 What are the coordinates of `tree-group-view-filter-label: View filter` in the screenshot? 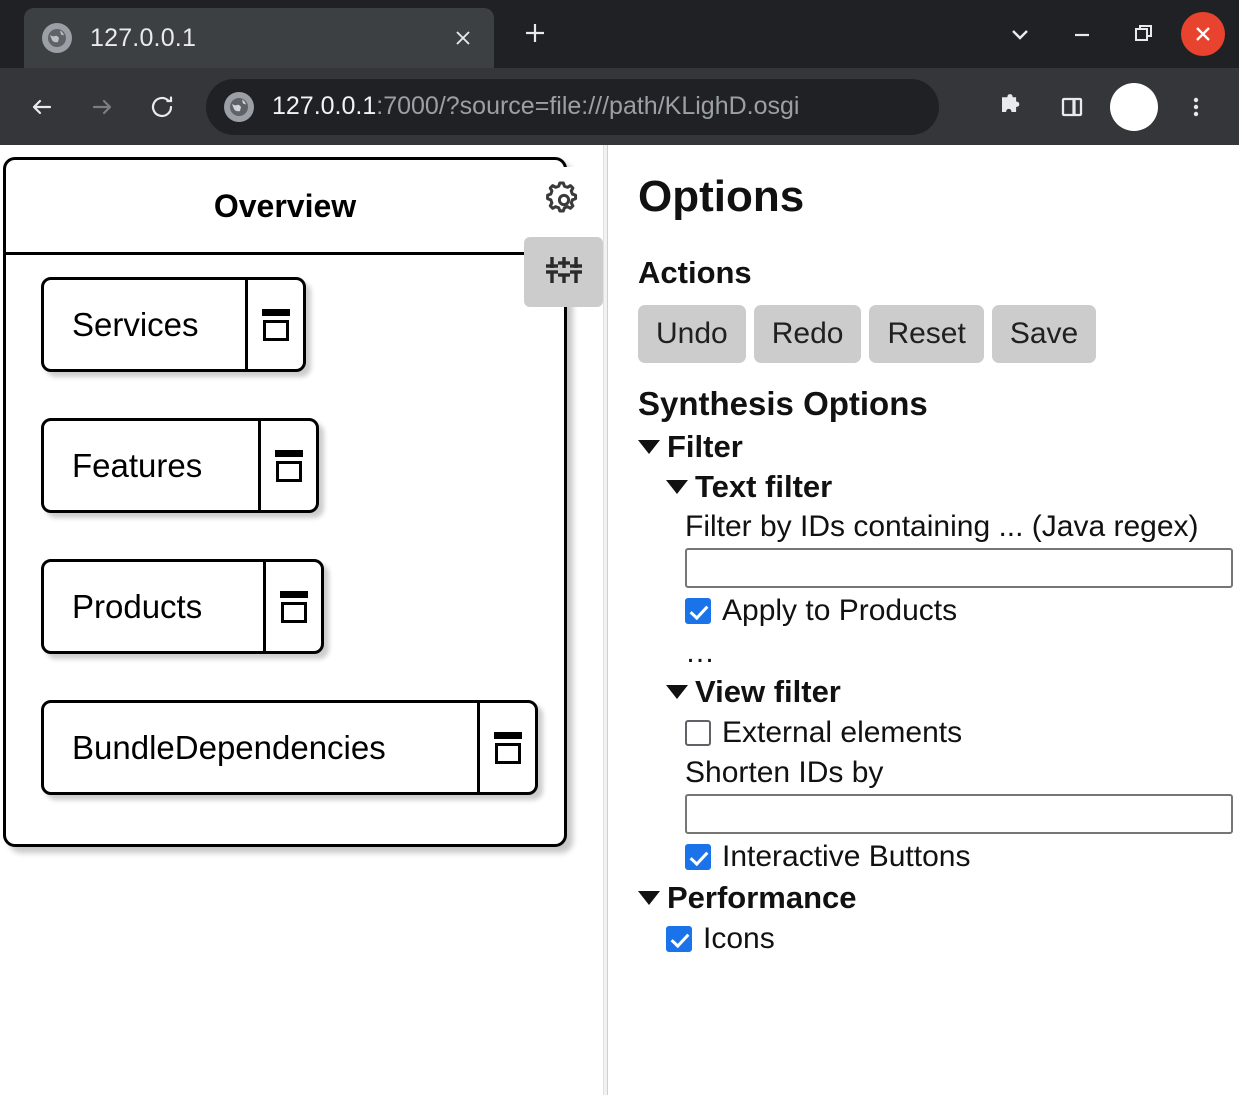 It's located at (768, 691).